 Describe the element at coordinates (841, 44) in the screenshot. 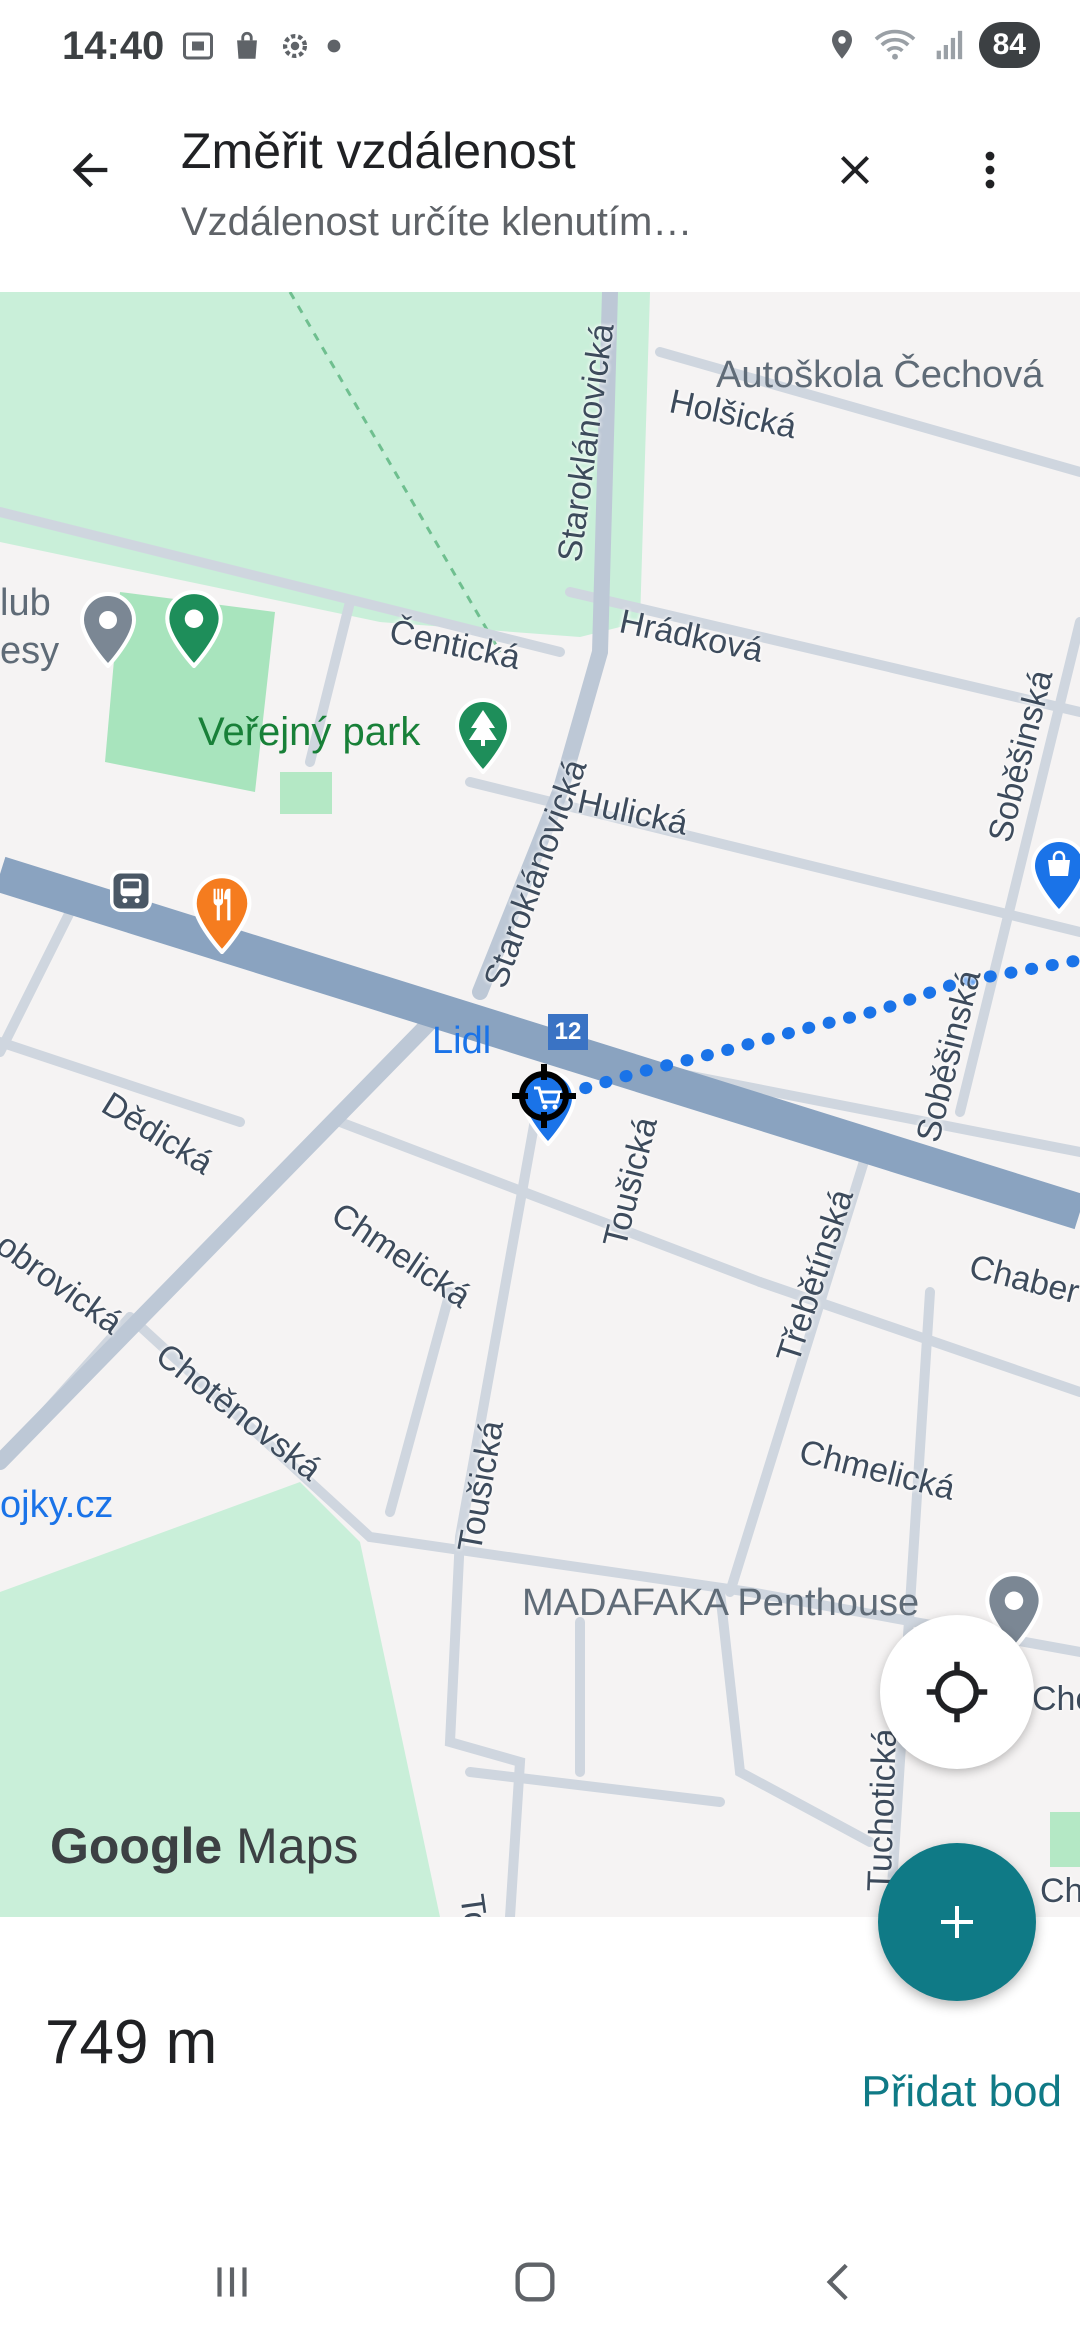

I see `location-icon` at that location.